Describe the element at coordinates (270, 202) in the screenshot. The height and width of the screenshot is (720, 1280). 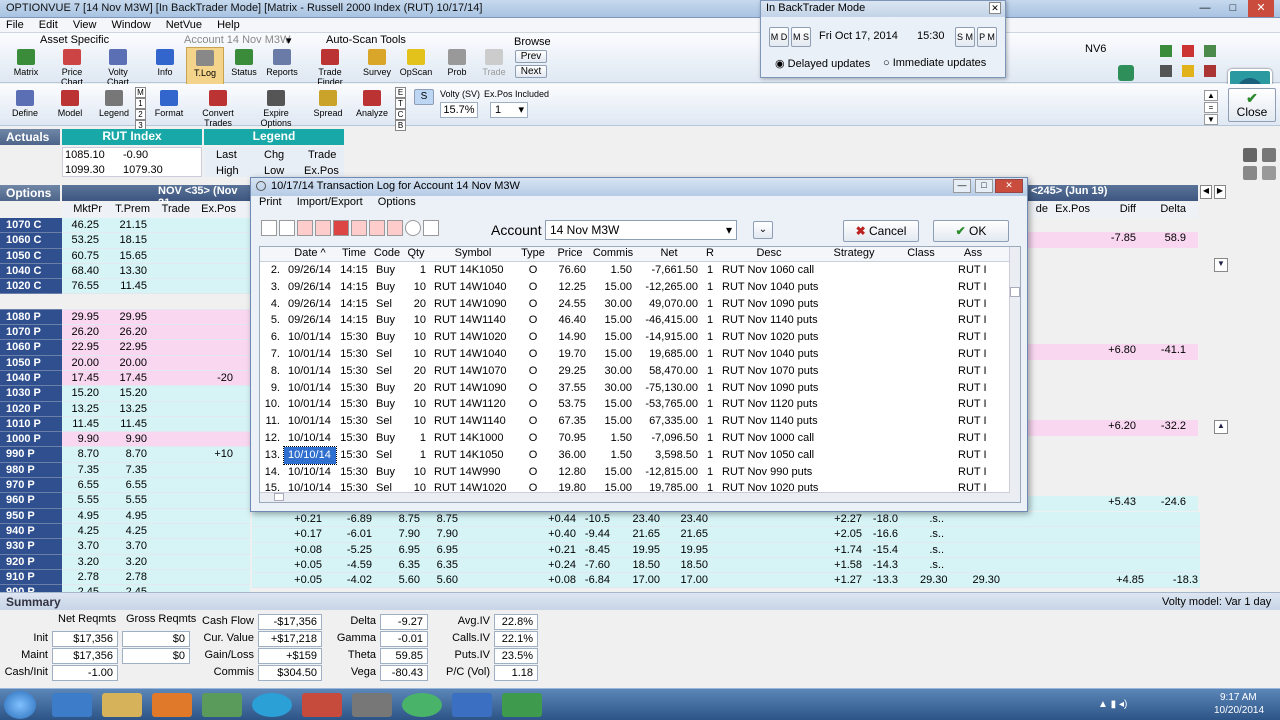
I see `dialog-menu-print: Print` at that location.